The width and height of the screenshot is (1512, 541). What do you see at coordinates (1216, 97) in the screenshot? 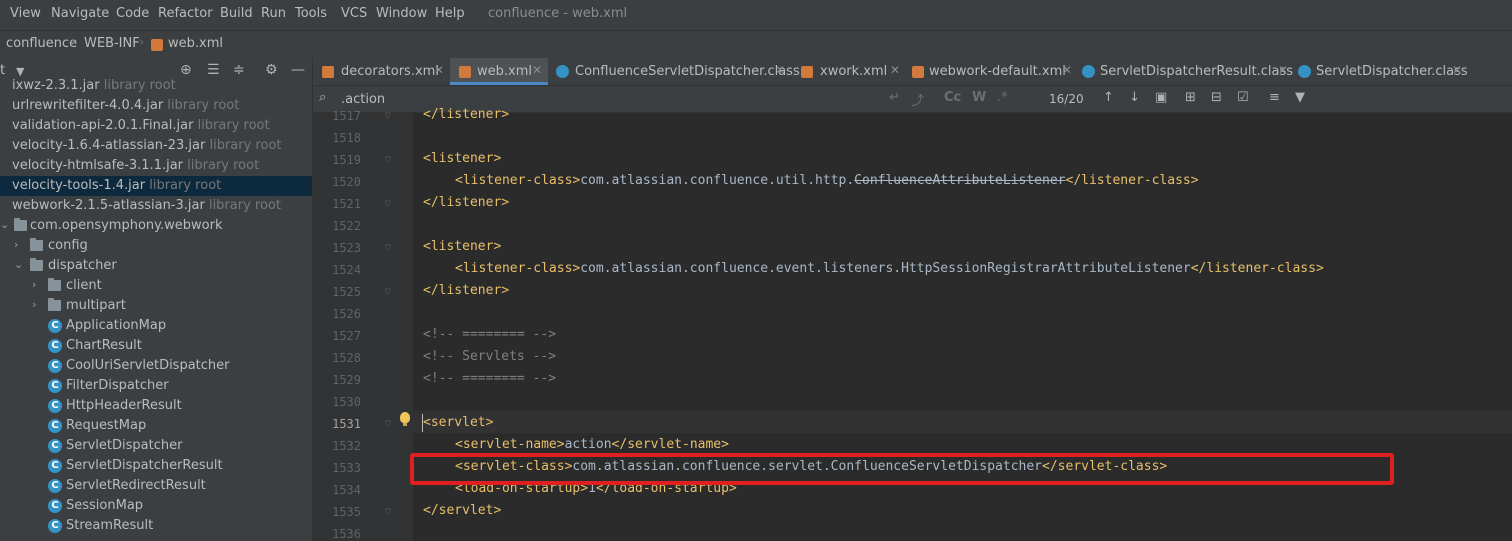
I see `remove-occurrence-icon: ⊟` at bounding box center [1216, 97].